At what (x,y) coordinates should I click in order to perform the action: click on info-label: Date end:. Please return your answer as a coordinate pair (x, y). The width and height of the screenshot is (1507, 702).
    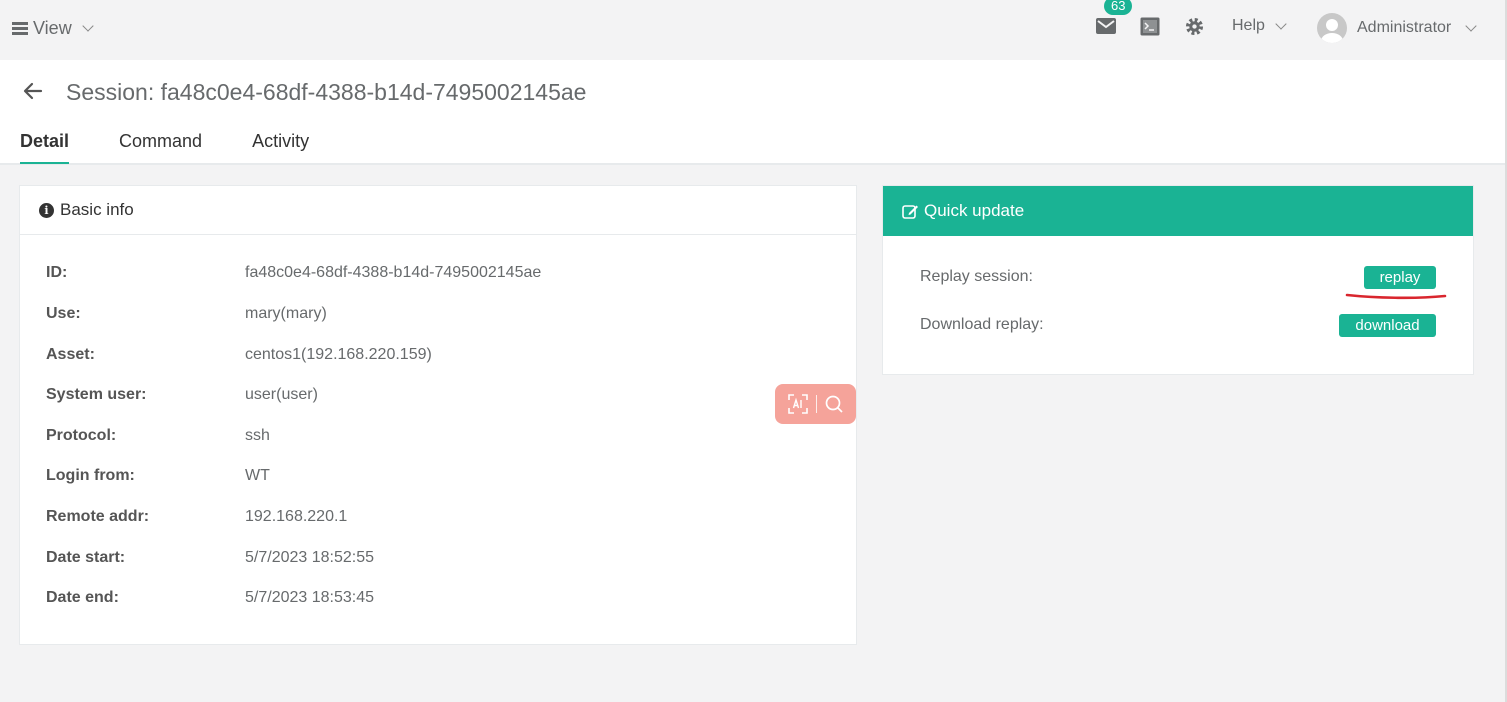
    Looking at the image, I should click on (82, 597).